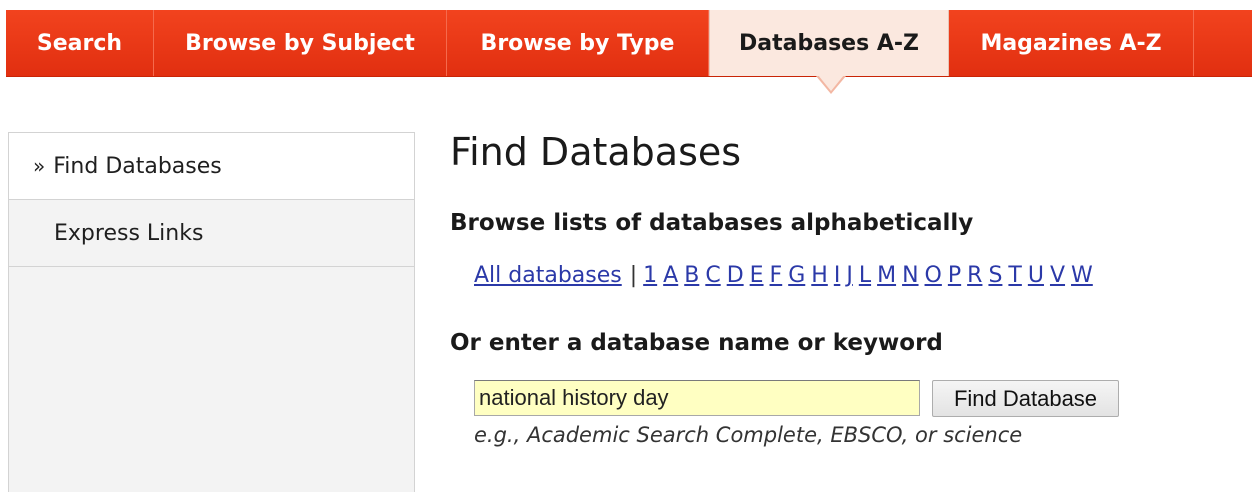 The width and height of the screenshot is (1256, 492). I want to click on sidebar-item-express-links: Express Links, so click(211, 233).